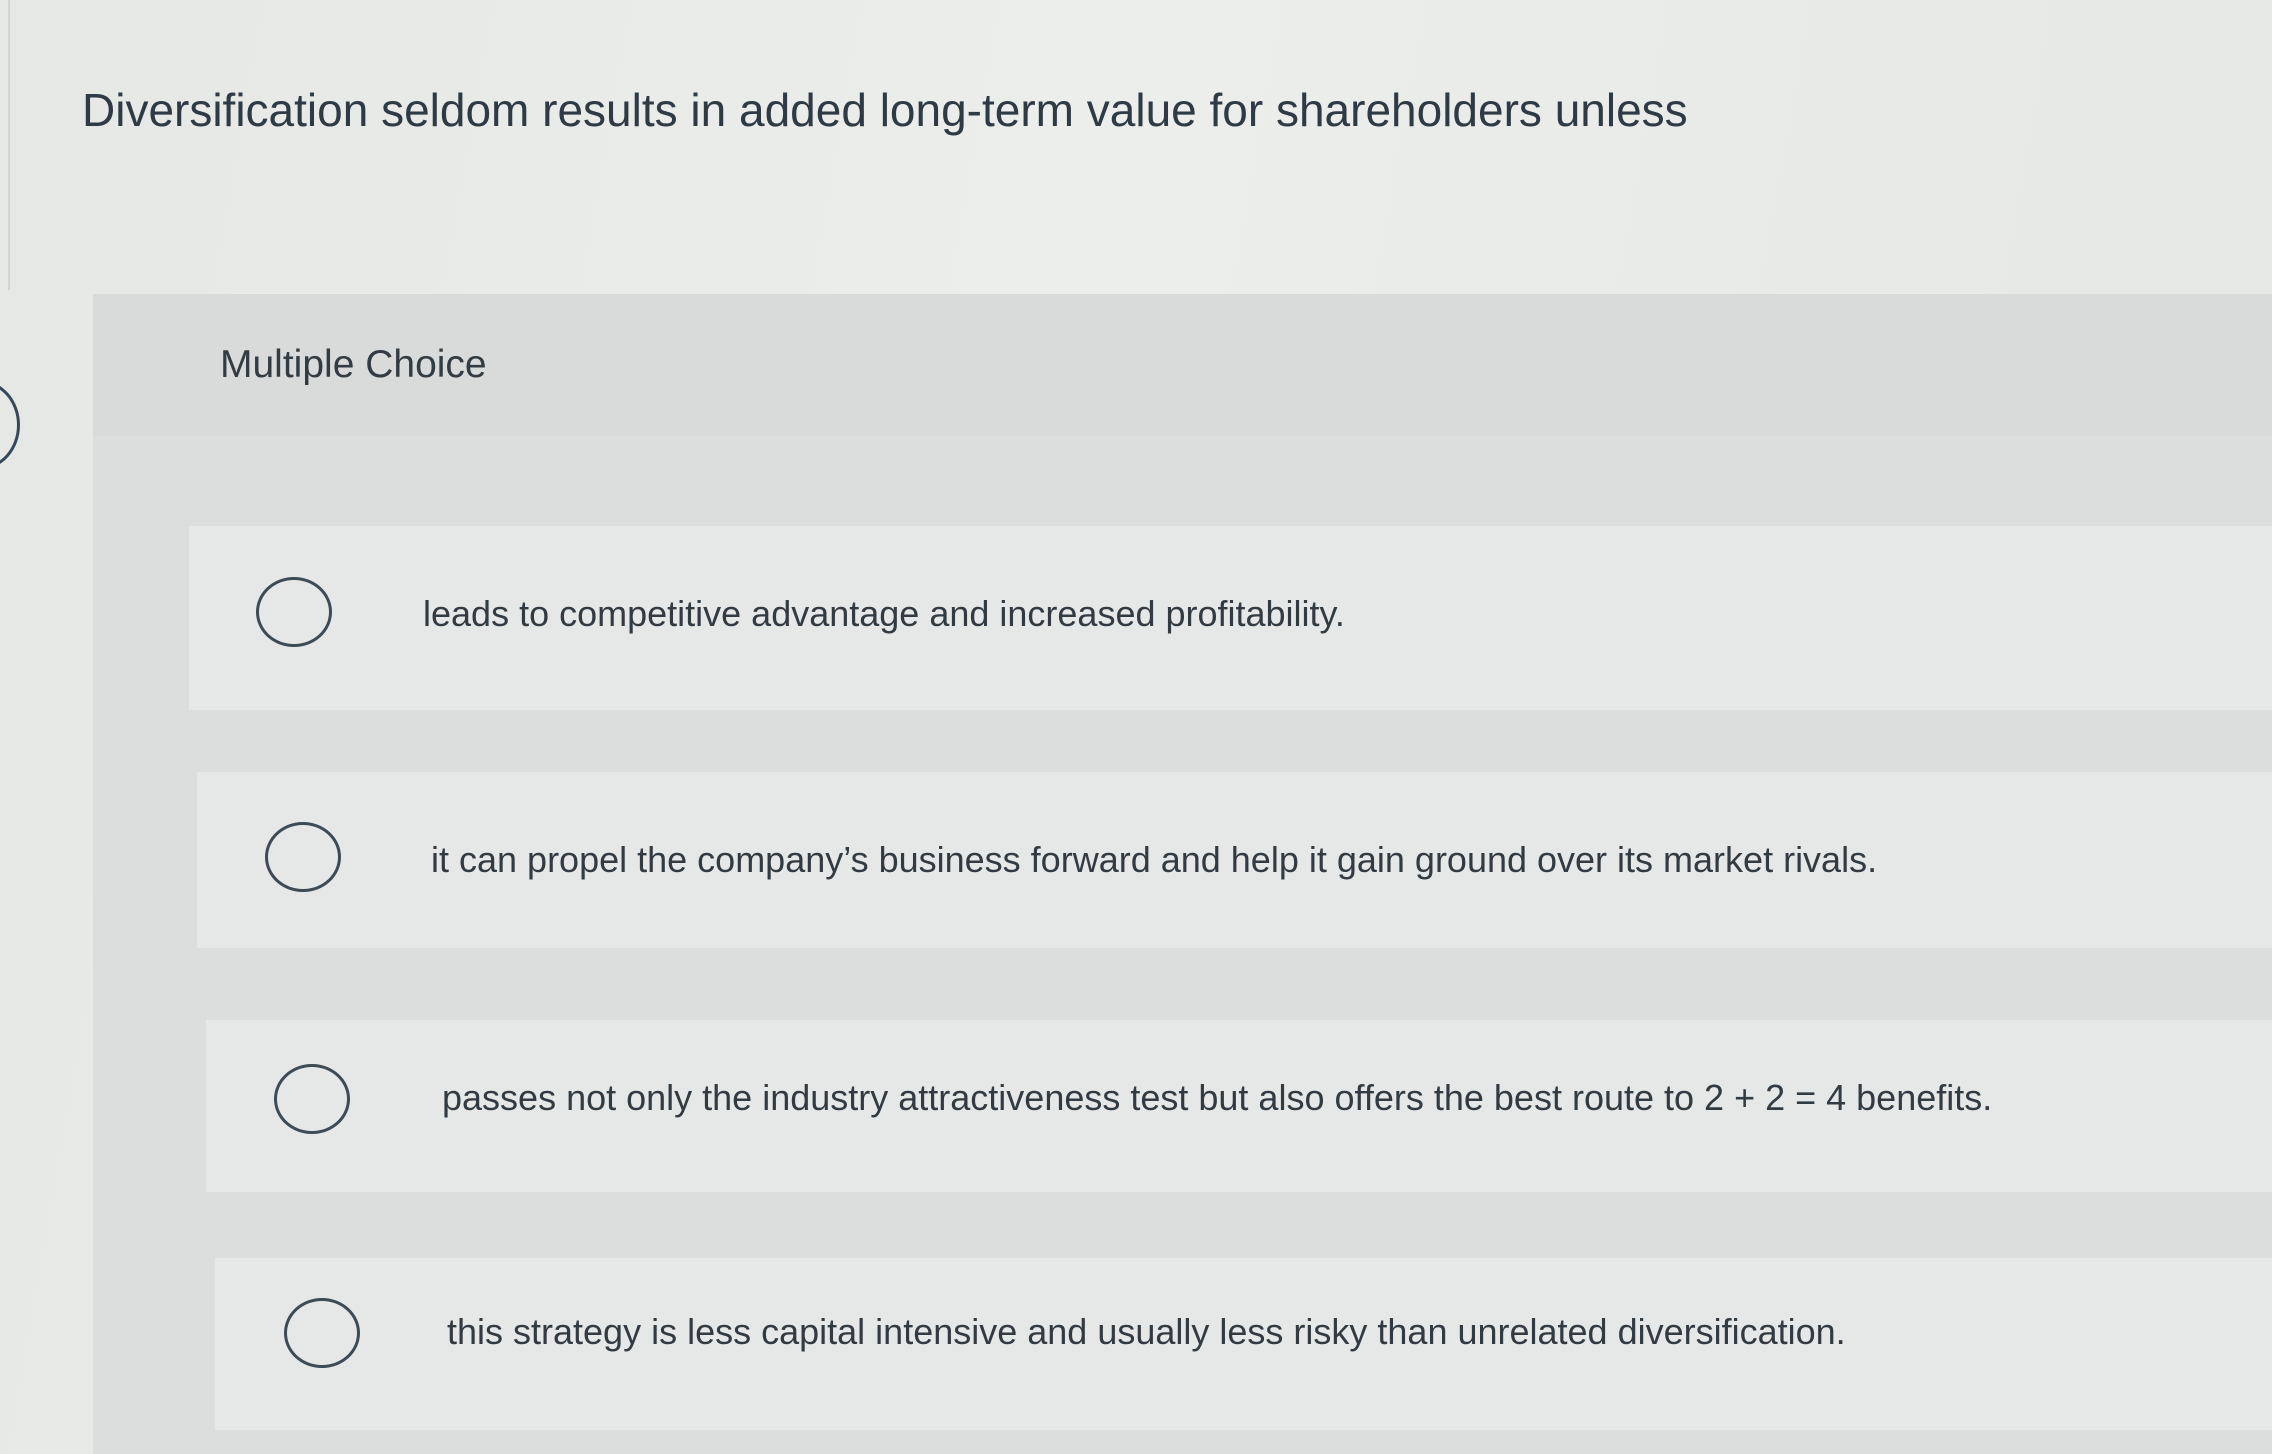  Describe the element at coordinates (5, 145) in the screenshot. I see `left-edge-divider` at that location.